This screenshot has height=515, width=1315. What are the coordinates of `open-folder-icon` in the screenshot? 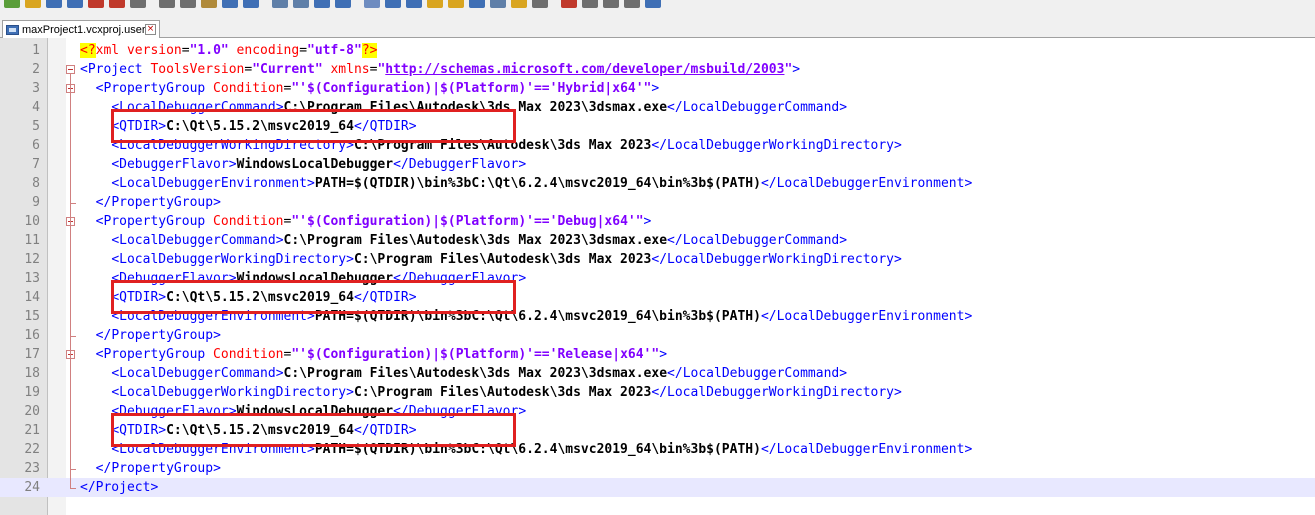 It's located at (33, 4).